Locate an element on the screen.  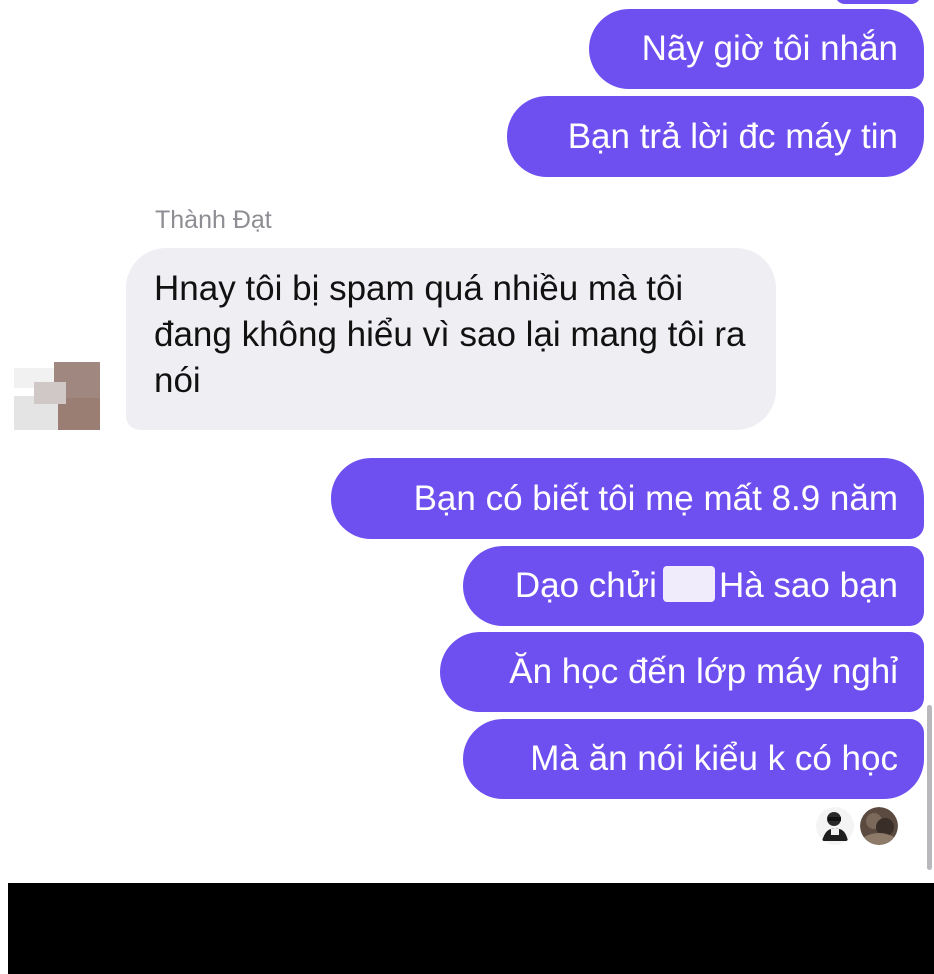
outgoing-message-bubble: Mà ăn nói kiểu k có học is located at coordinates (693, 759).